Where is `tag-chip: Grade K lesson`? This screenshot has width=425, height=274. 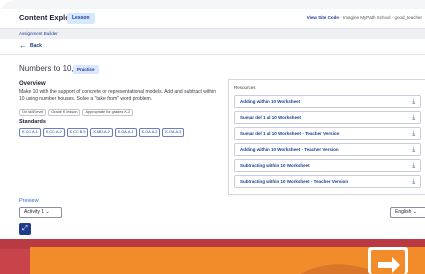
tag-chip: Grade K lesson is located at coordinates (64, 112).